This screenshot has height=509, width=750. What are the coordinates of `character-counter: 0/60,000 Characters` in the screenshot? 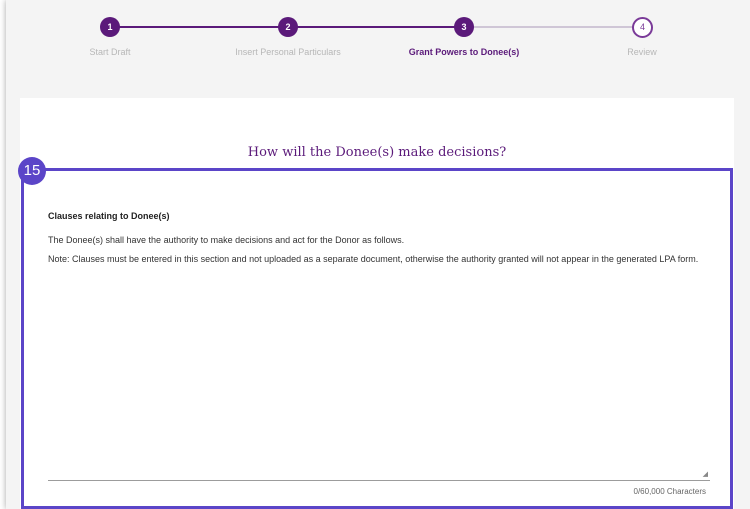 It's located at (670, 491).